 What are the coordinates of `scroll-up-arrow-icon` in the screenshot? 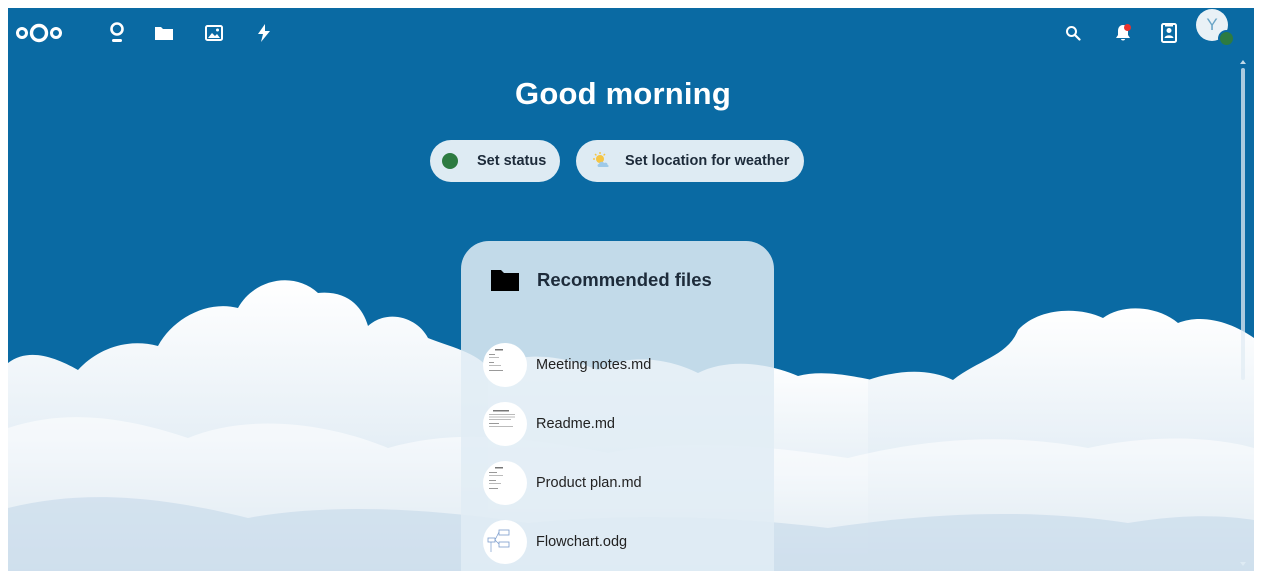 It's located at (1243, 62).